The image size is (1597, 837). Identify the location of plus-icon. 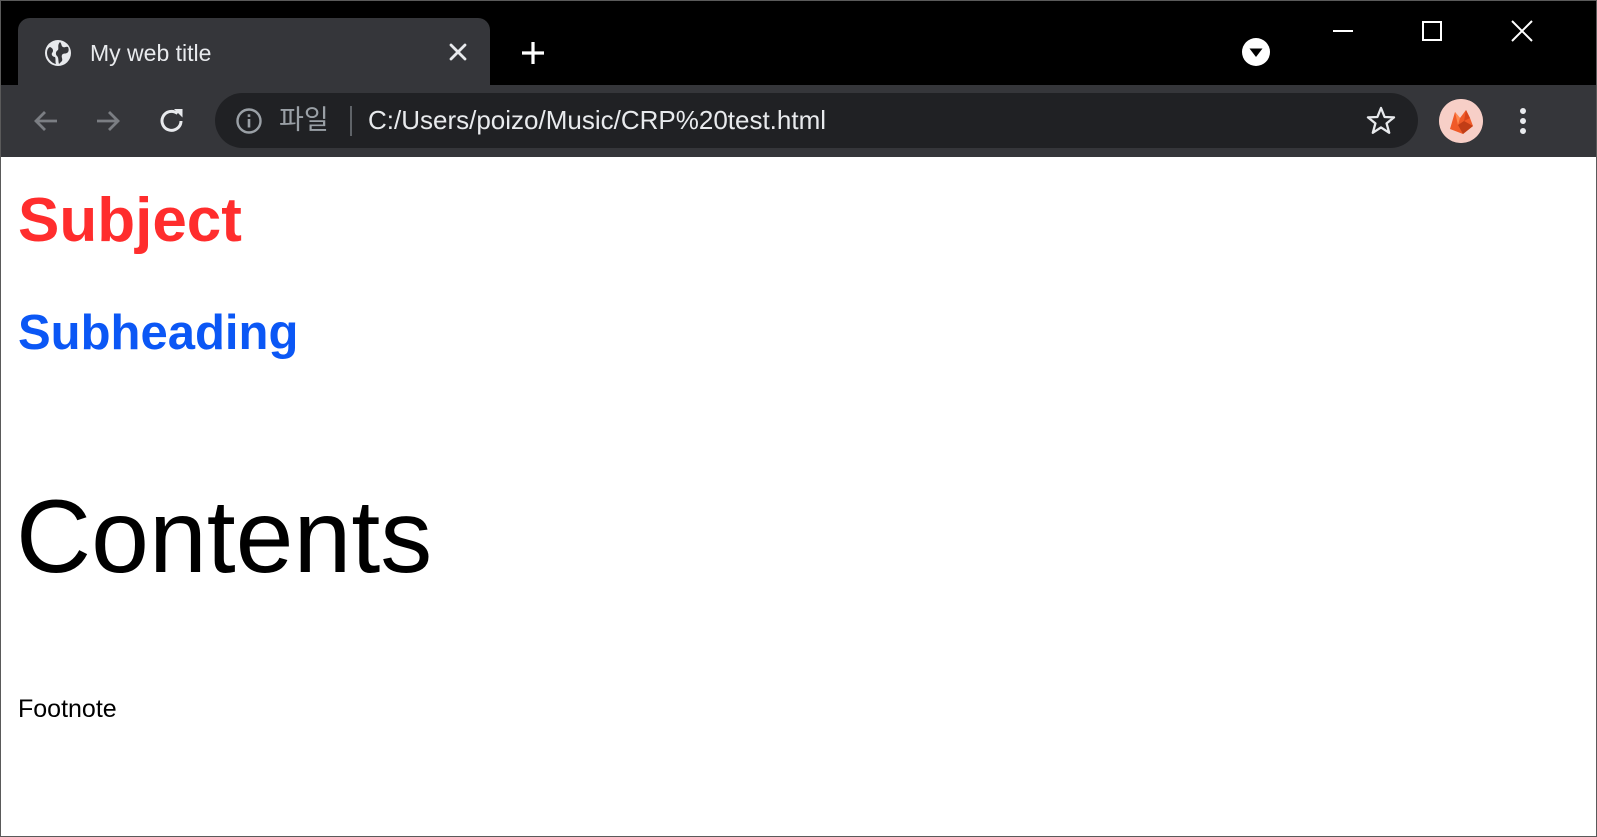
(533, 53).